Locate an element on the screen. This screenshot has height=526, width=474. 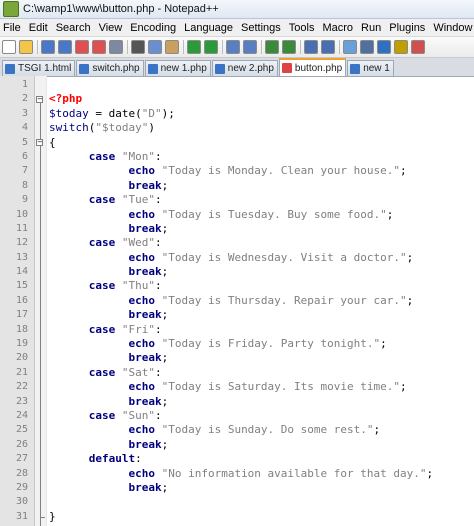
code-token: "Today is Tuesday. Buy some food." is located at coordinates (274, 214).